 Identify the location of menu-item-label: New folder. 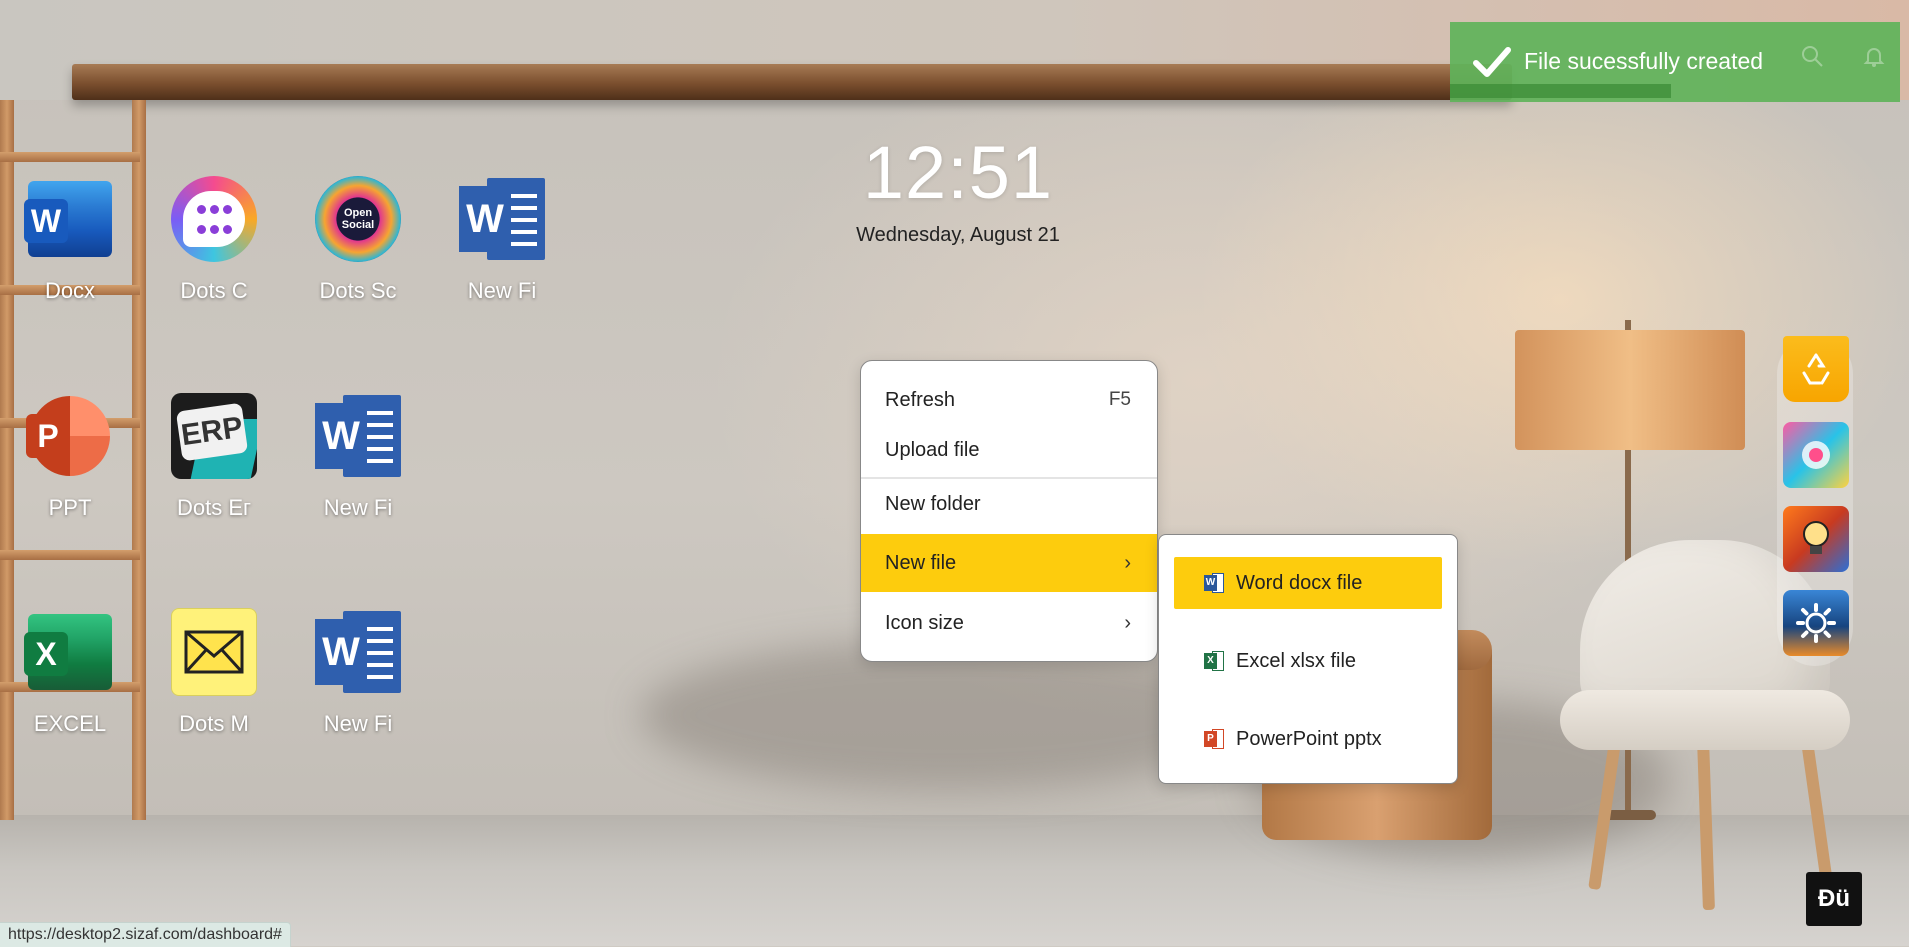
(933, 503).